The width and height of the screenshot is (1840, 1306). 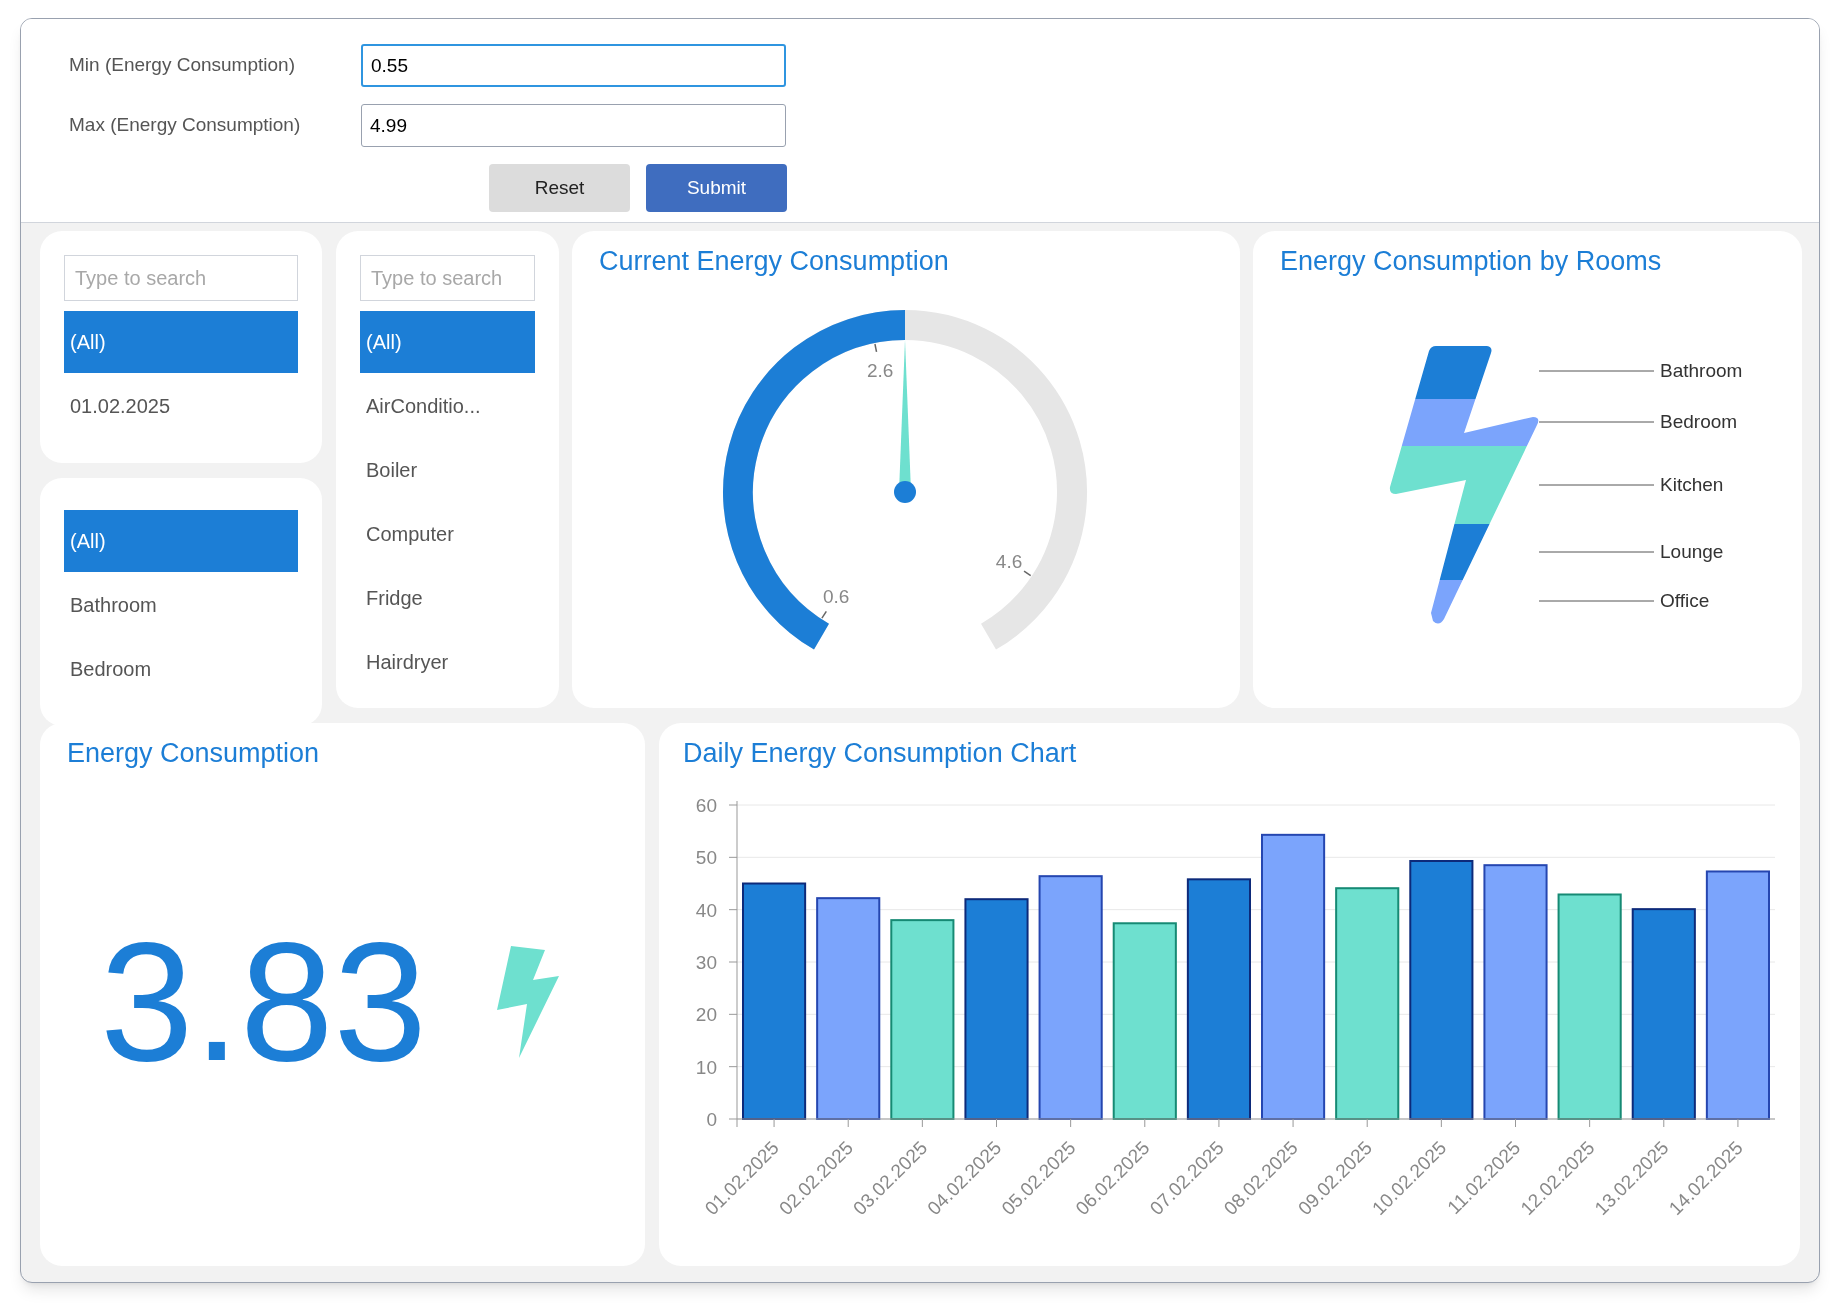 What do you see at coordinates (559, 188) in the screenshot?
I see `reset-button: Reset` at bounding box center [559, 188].